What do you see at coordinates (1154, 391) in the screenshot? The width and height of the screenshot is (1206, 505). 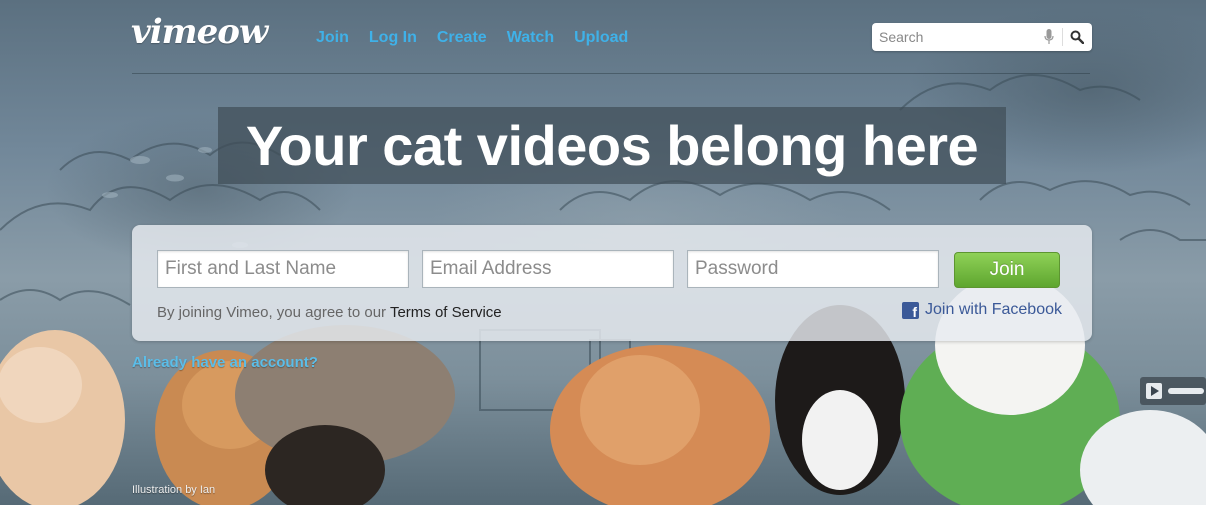 I see `play-icon` at bounding box center [1154, 391].